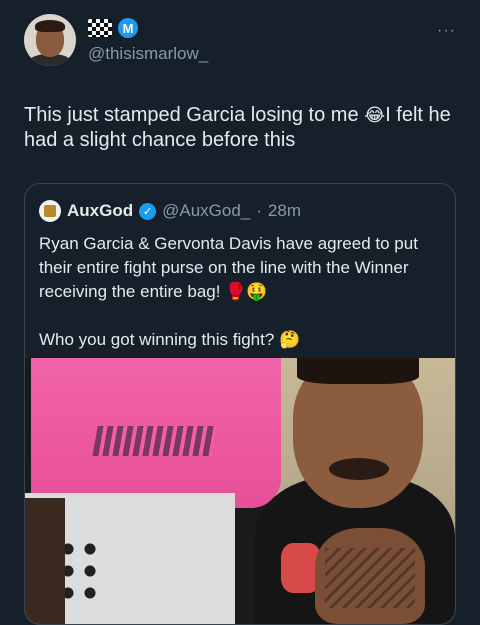 This screenshot has width=480, height=625. What do you see at coordinates (50, 211) in the screenshot?
I see `quoted-author-avatar` at bounding box center [50, 211].